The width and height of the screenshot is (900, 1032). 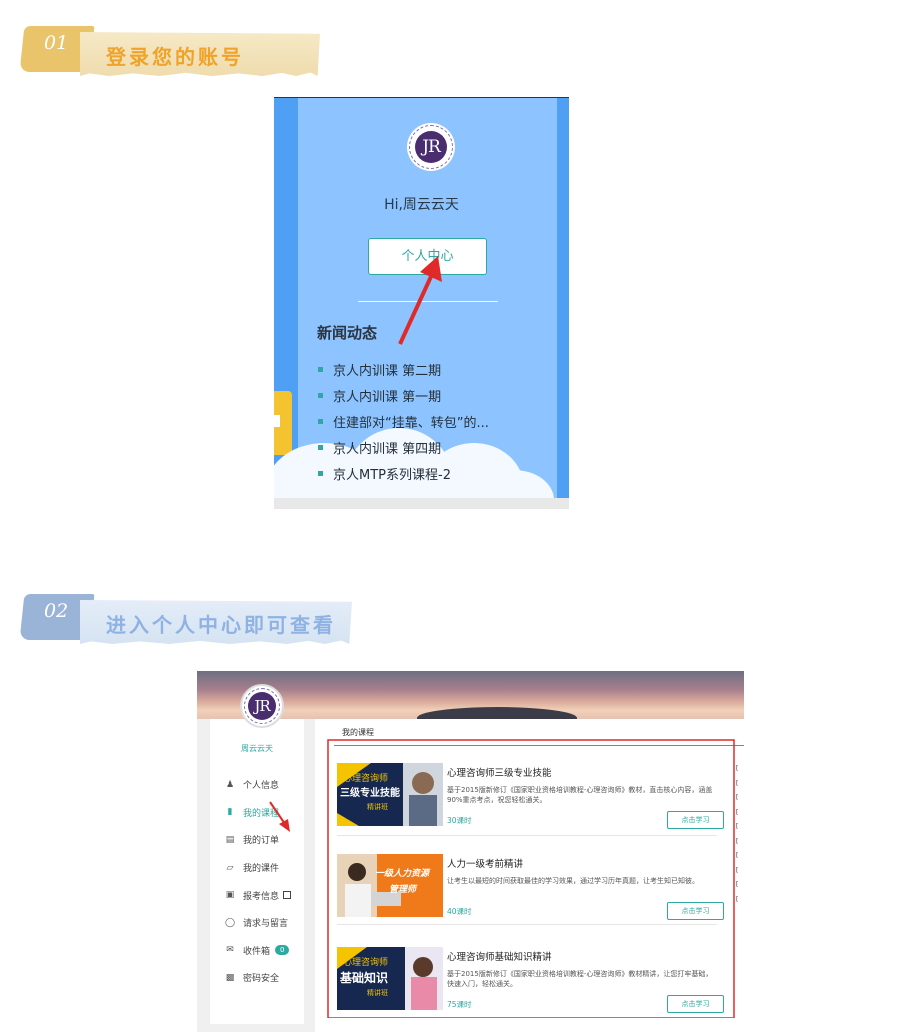 What do you see at coordinates (257, 785) in the screenshot?
I see `sidebar-item-profile: ♟ 个人信息` at bounding box center [257, 785].